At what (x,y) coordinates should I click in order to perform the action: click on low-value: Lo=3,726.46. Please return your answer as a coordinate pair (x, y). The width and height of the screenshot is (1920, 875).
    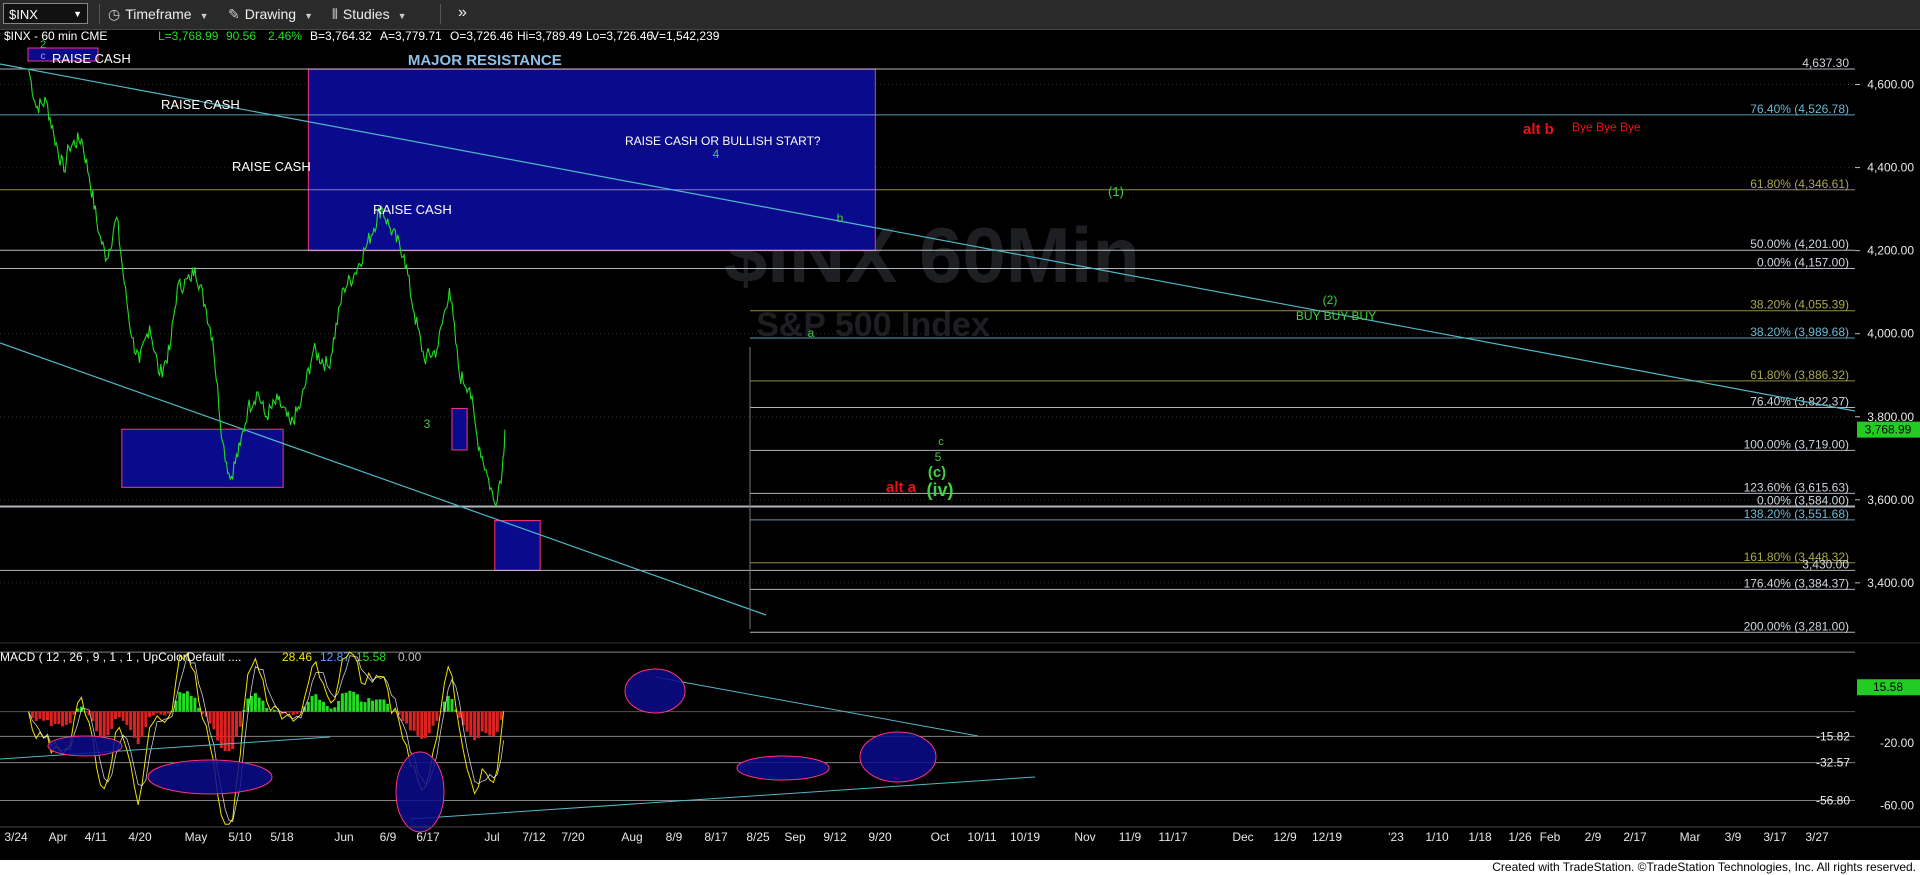
    Looking at the image, I should click on (619, 36).